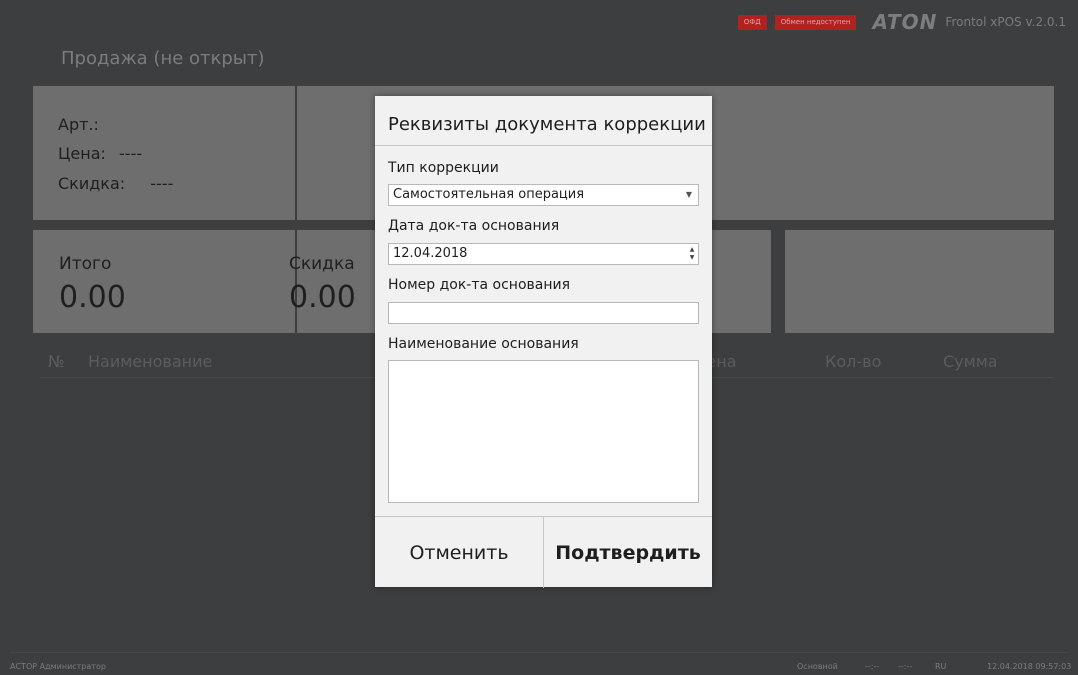 The height and width of the screenshot is (675, 1078). Describe the element at coordinates (489, 194) in the screenshot. I see `correction-type-value: Самостоятельная операция` at that location.